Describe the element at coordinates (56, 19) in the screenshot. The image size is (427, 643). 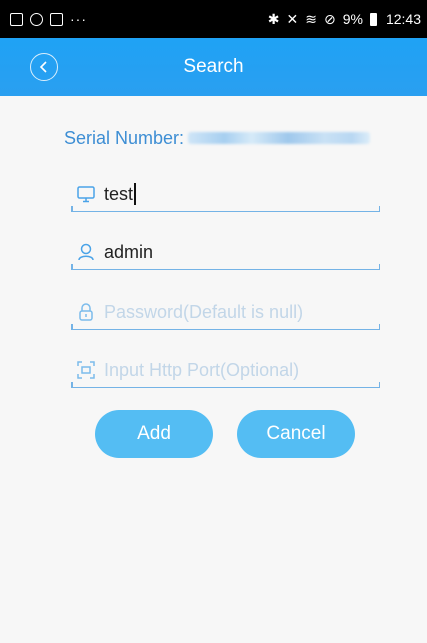
I see `mail-notification-icon` at that location.